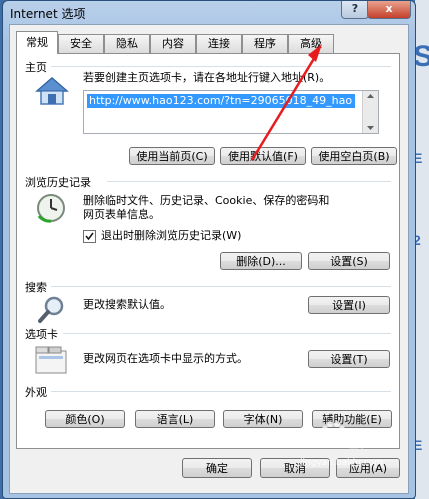 The width and height of the screenshot is (429, 499). I want to click on tab-general: 常规, so click(37, 42).